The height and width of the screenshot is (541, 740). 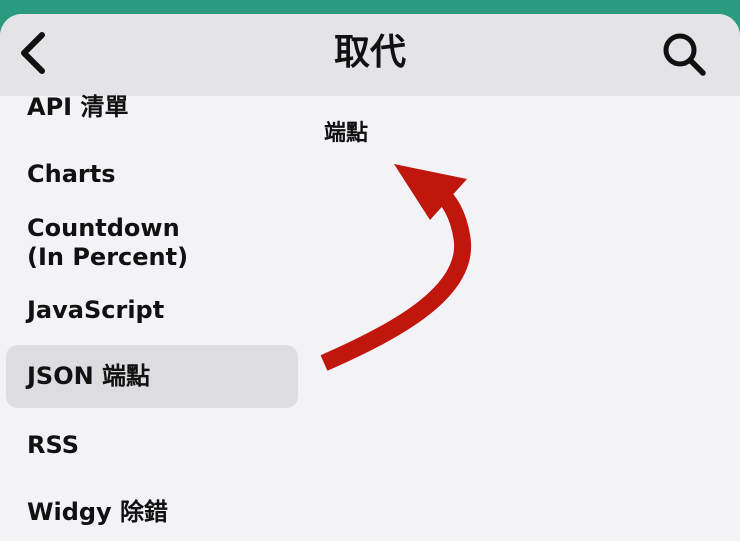 I want to click on sidebar-item-label: API 清單, so click(x=78, y=106).